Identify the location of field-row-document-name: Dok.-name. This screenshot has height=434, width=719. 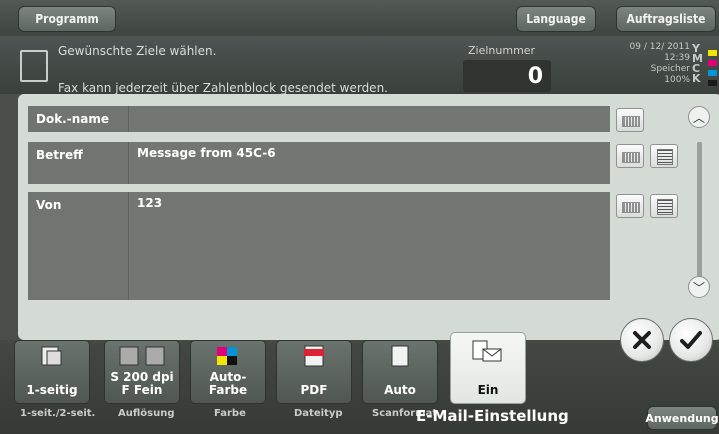
(319, 119).